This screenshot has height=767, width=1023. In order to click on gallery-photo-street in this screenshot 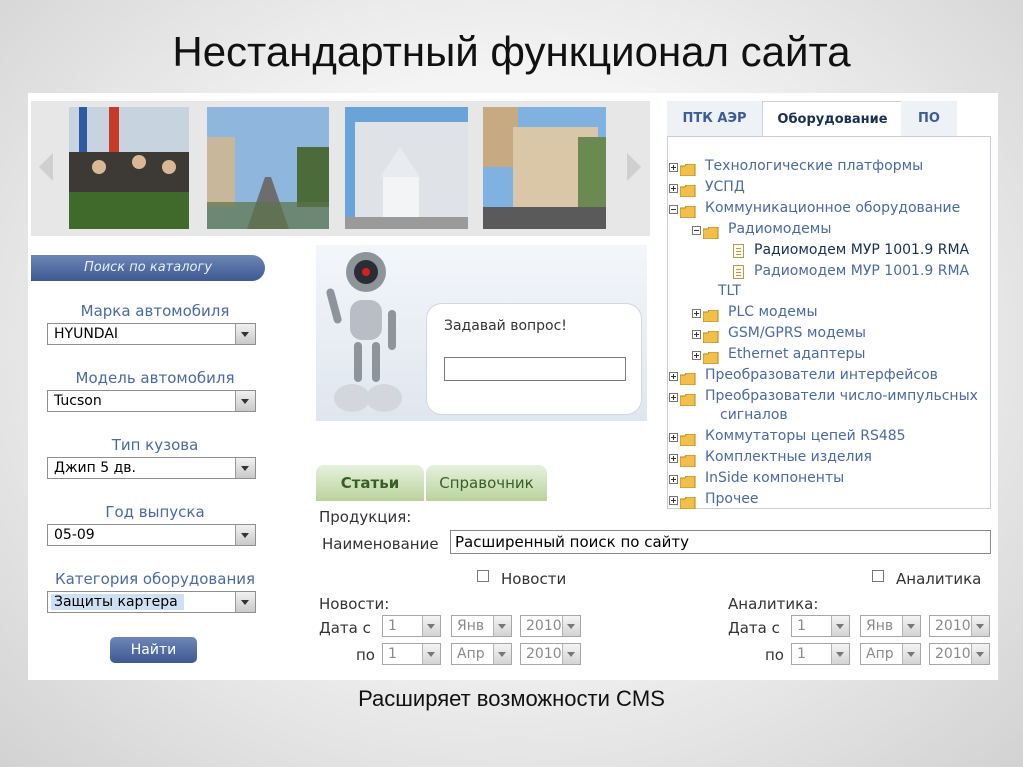, I will do `click(268, 168)`.